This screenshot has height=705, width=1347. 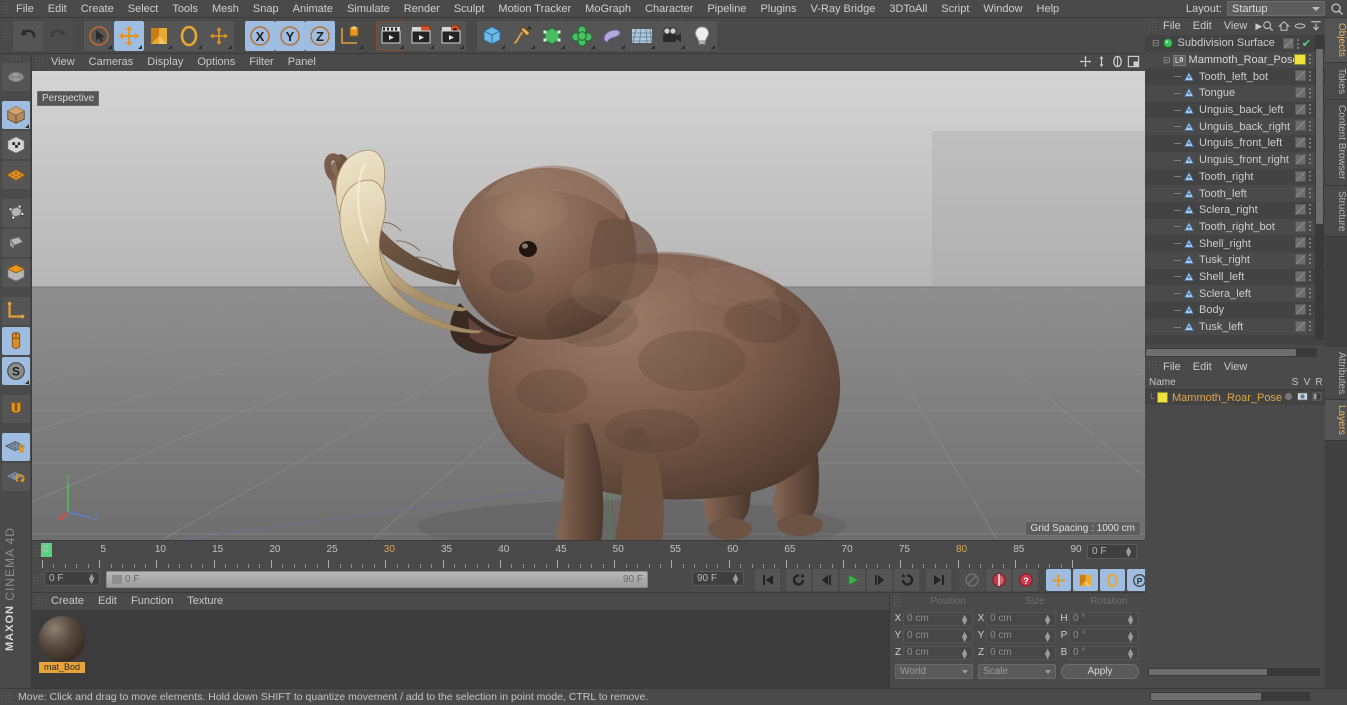 I want to click on end-frame-field: 90 F ▲ ▼, so click(x=718, y=578).